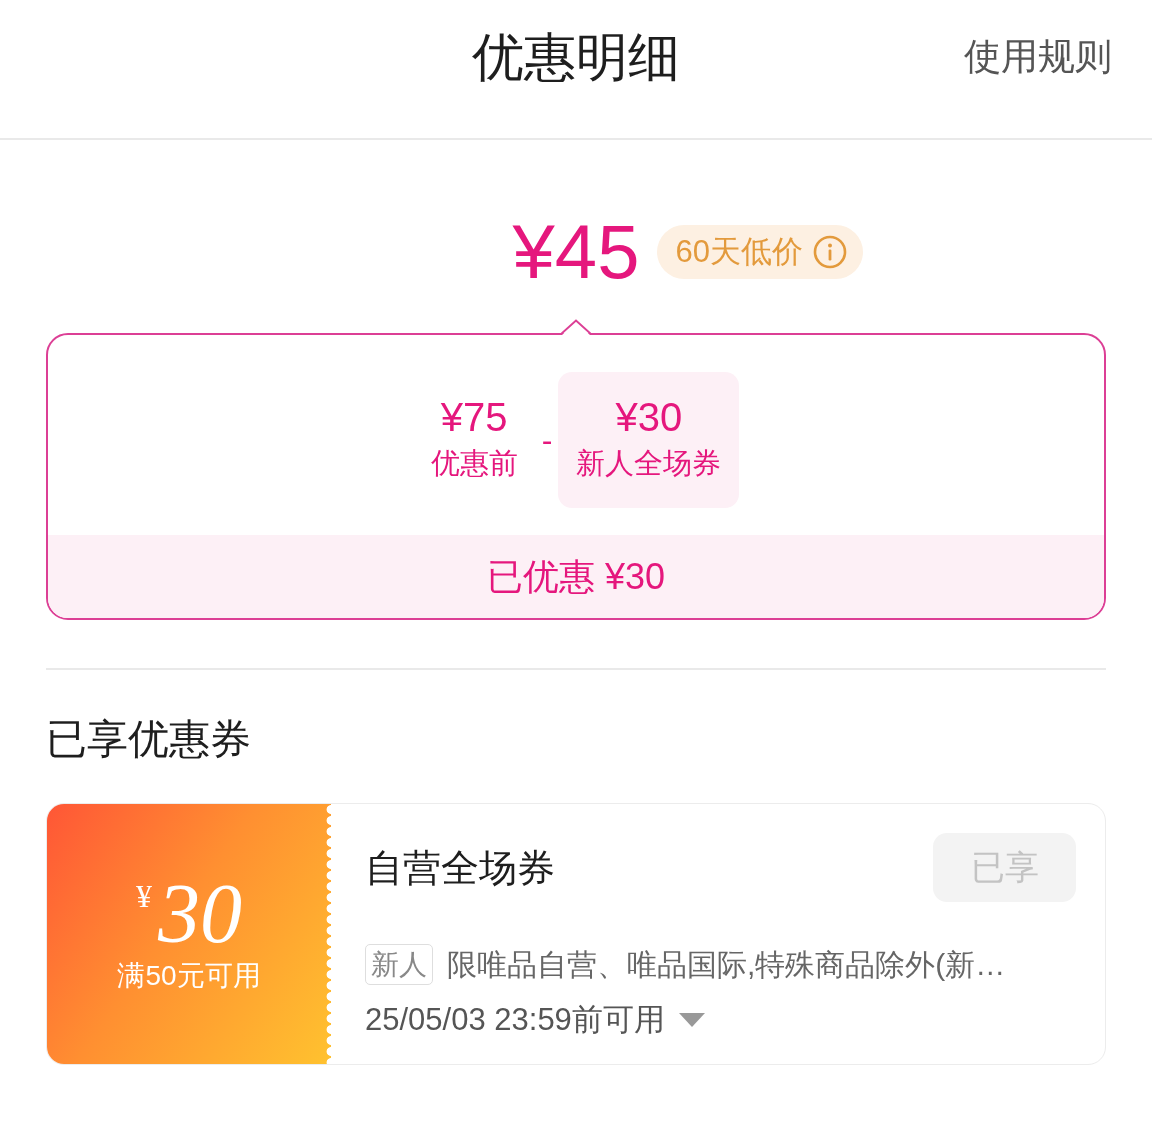  I want to click on savings-total: 已优惠 ¥30, so click(576, 576).